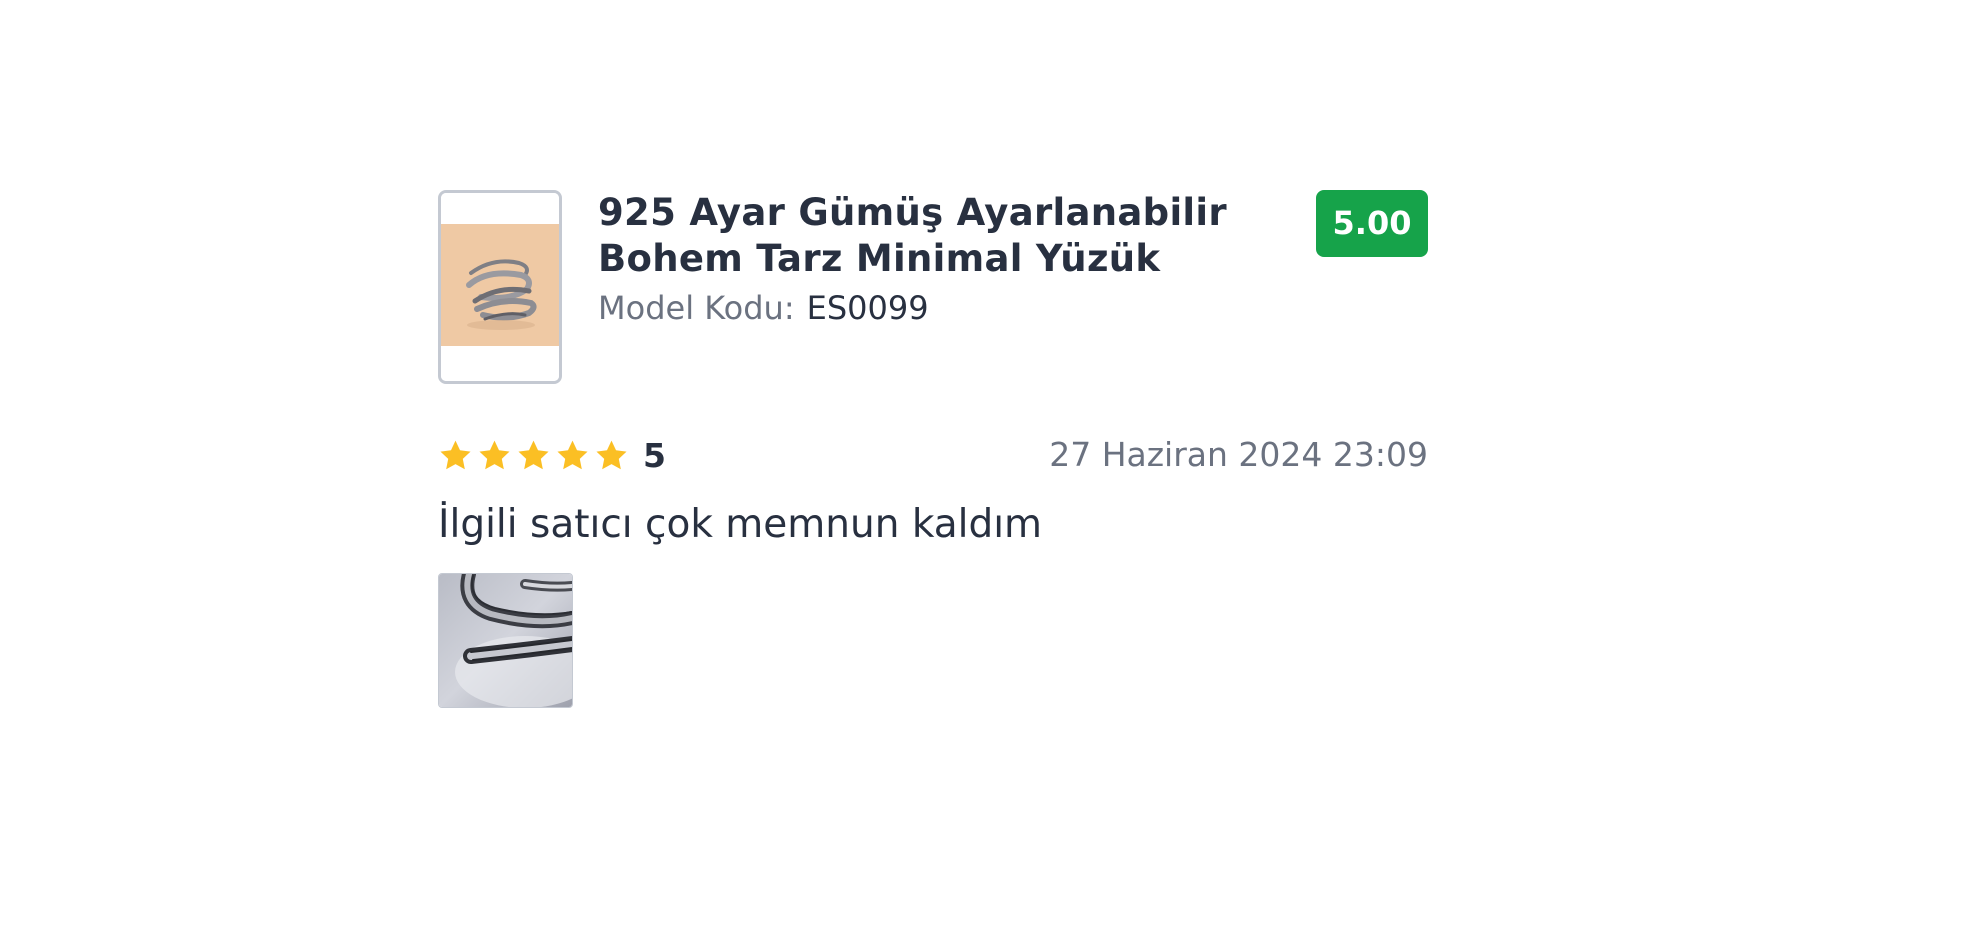 The image size is (1970, 948). Describe the element at coordinates (1238, 454) in the screenshot. I see `review-date: 27 Haziran 2024 23:09` at that location.